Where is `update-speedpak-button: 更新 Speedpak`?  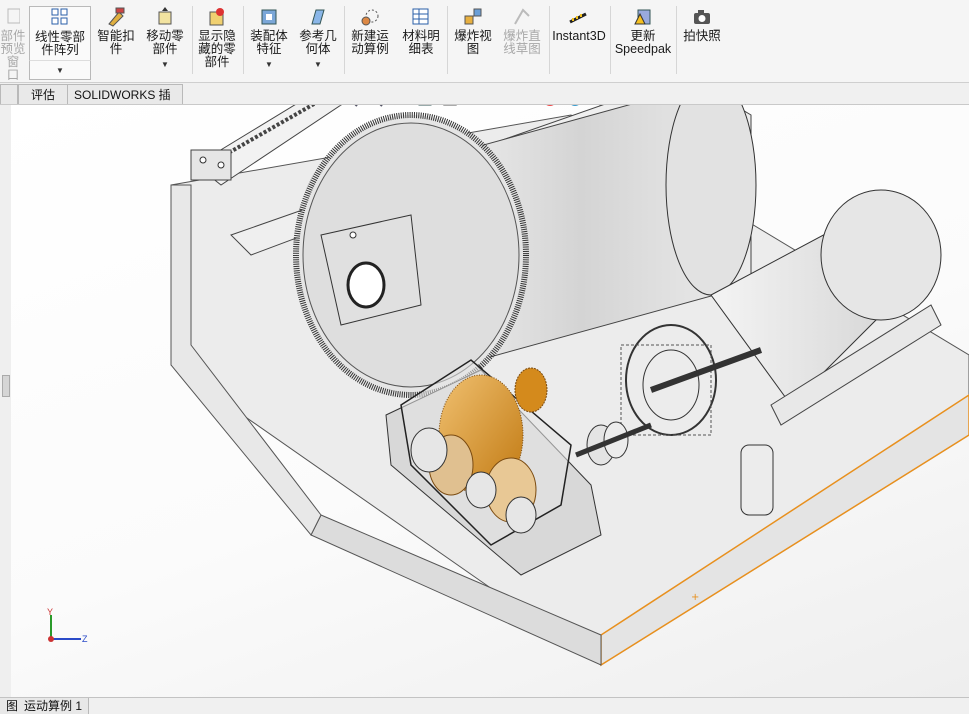
update-speedpak-button: 更新 Speedpak is located at coordinates (643, 43).